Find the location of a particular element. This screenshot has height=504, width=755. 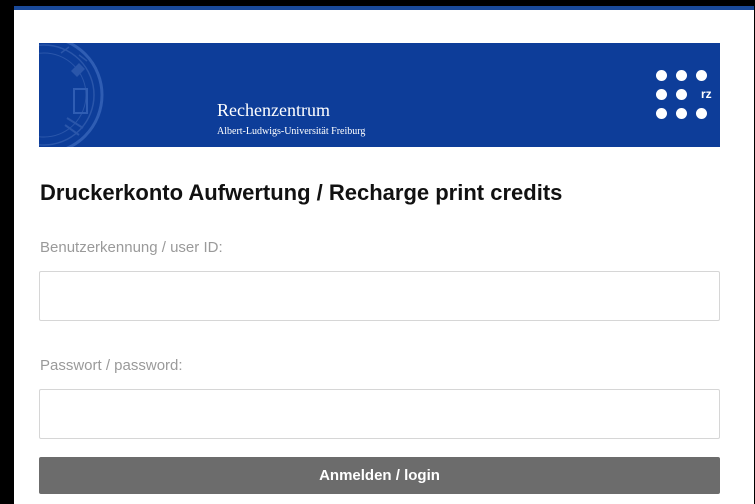

banner-title: Rechenzentrum is located at coordinates (273, 110).